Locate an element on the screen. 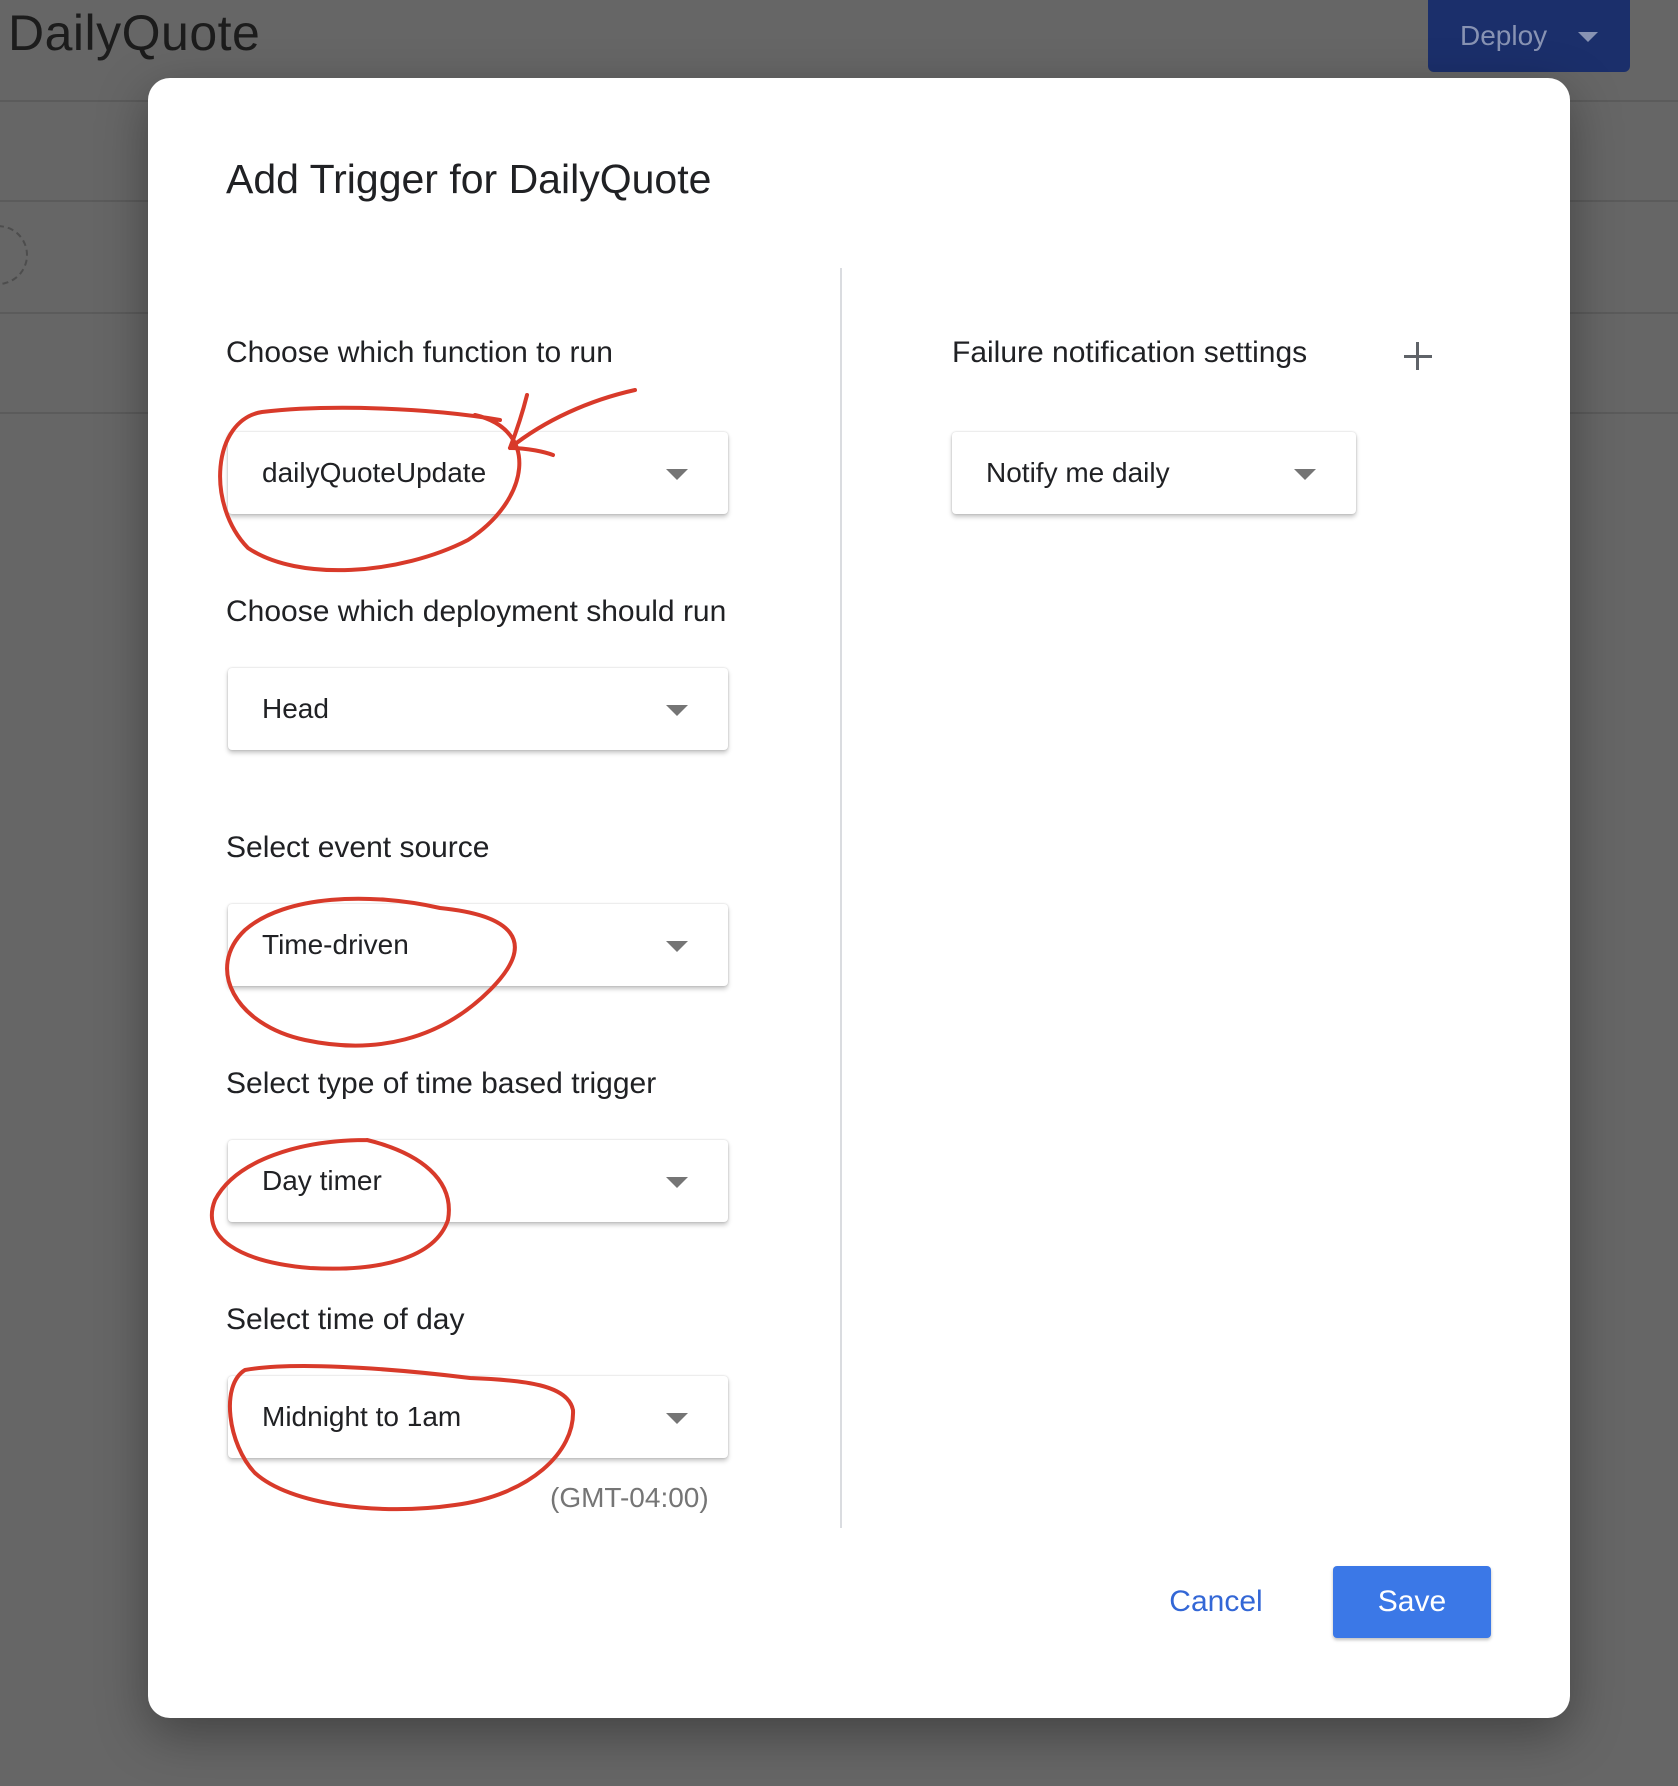 The height and width of the screenshot is (1786, 1678). deploy-button: Deploy is located at coordinates (1529, 36).